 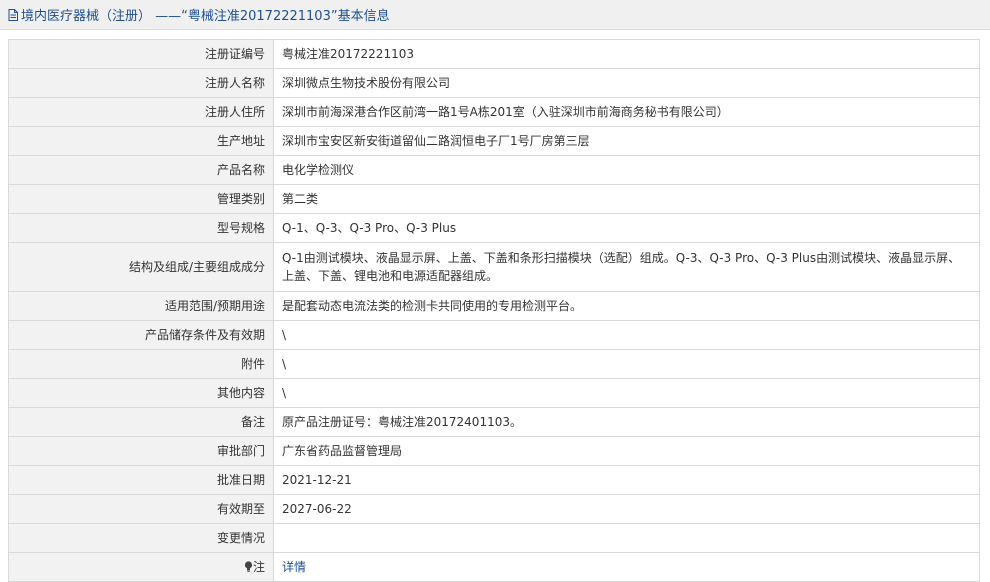 I want to click on table-row: 附件 \, so click(x=494, y=364).